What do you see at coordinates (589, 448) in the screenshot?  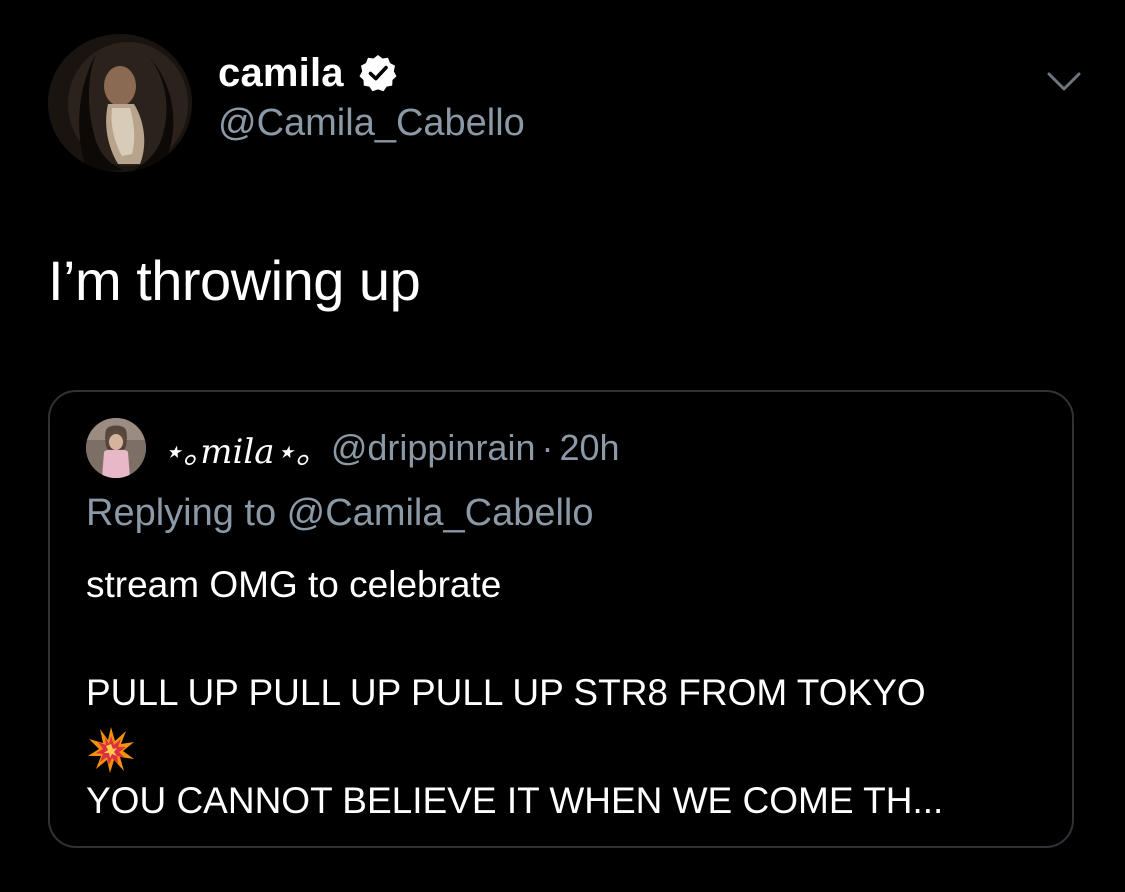 I see `quoted-tweet-time: 20h` at bounding box center [589, 448].